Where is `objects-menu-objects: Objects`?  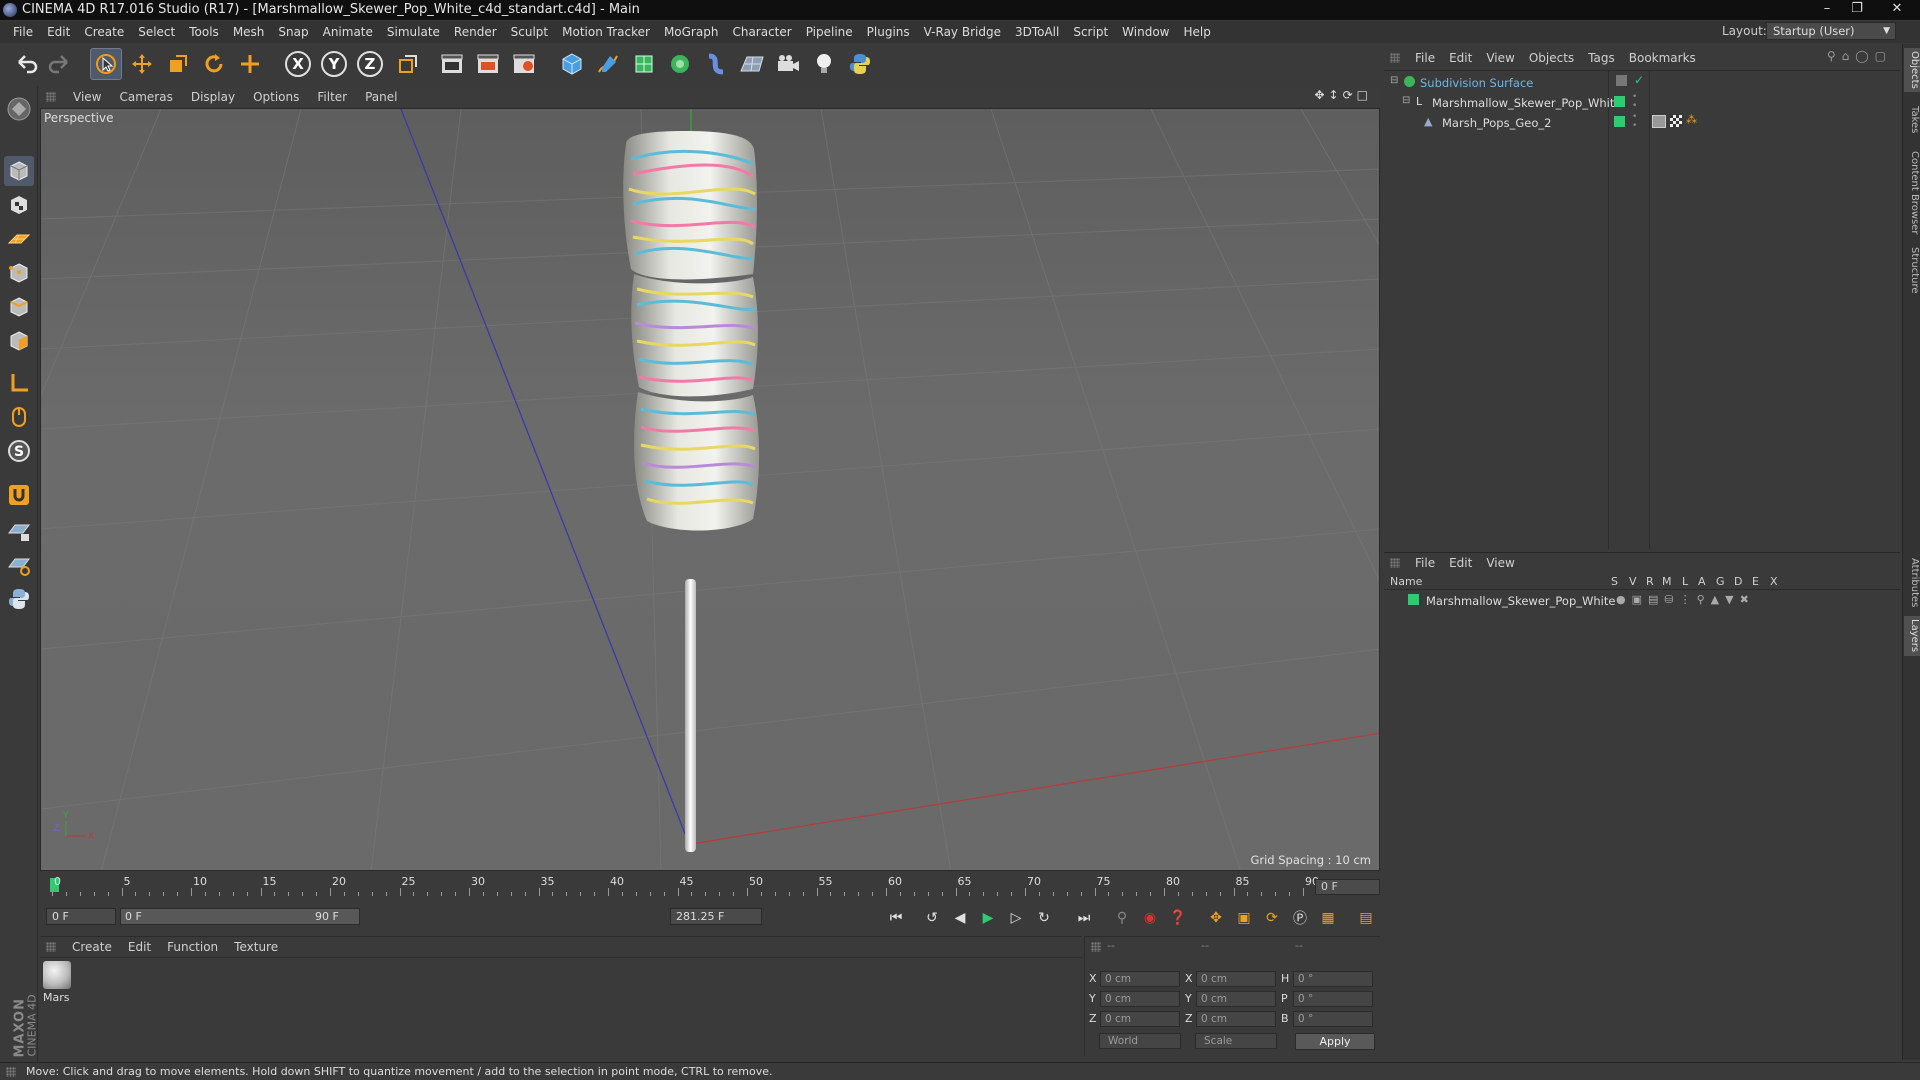 objects-menu-objects: Objects is located at coordinates (1551, 58).